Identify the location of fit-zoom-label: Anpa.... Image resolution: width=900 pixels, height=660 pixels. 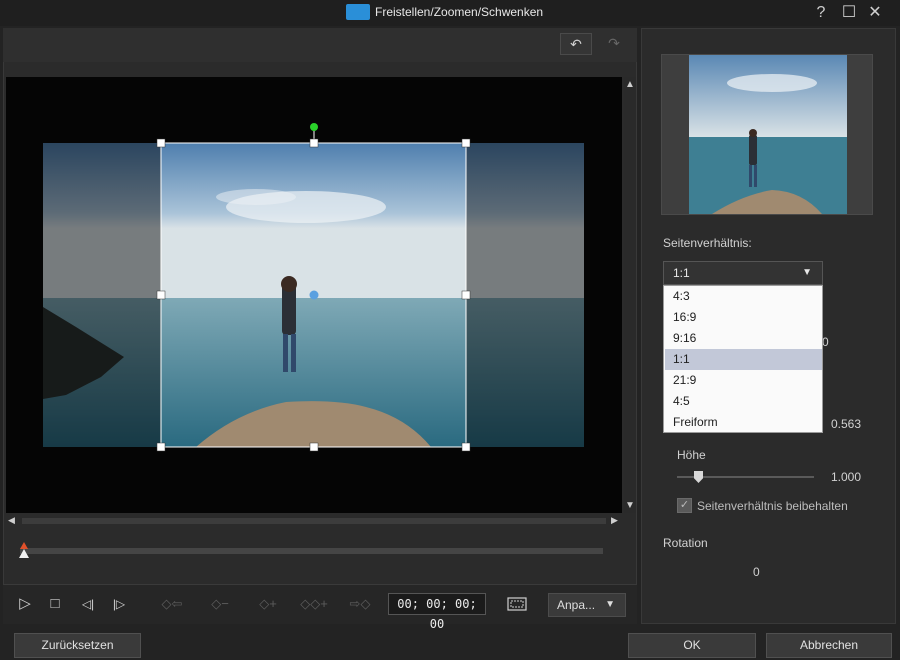
(576, 605).